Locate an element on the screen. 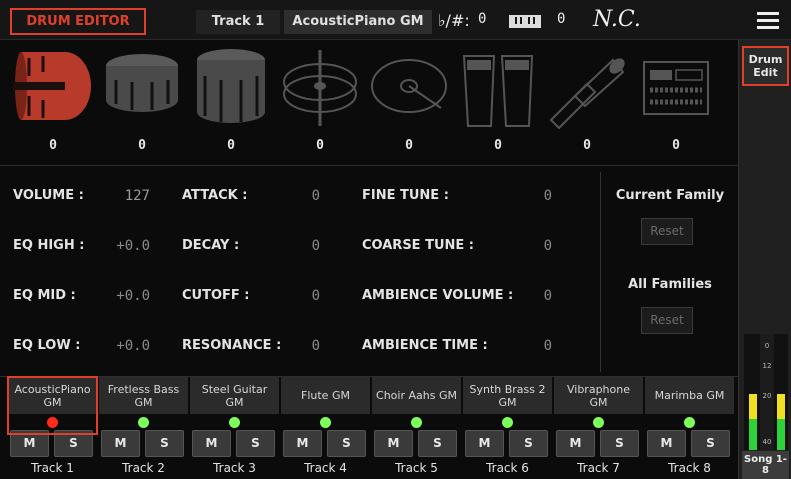 Image resolution: width=791 pixels, height=479 pixels. meter-scale-tick: 40 is located at coordinates (767, 442).